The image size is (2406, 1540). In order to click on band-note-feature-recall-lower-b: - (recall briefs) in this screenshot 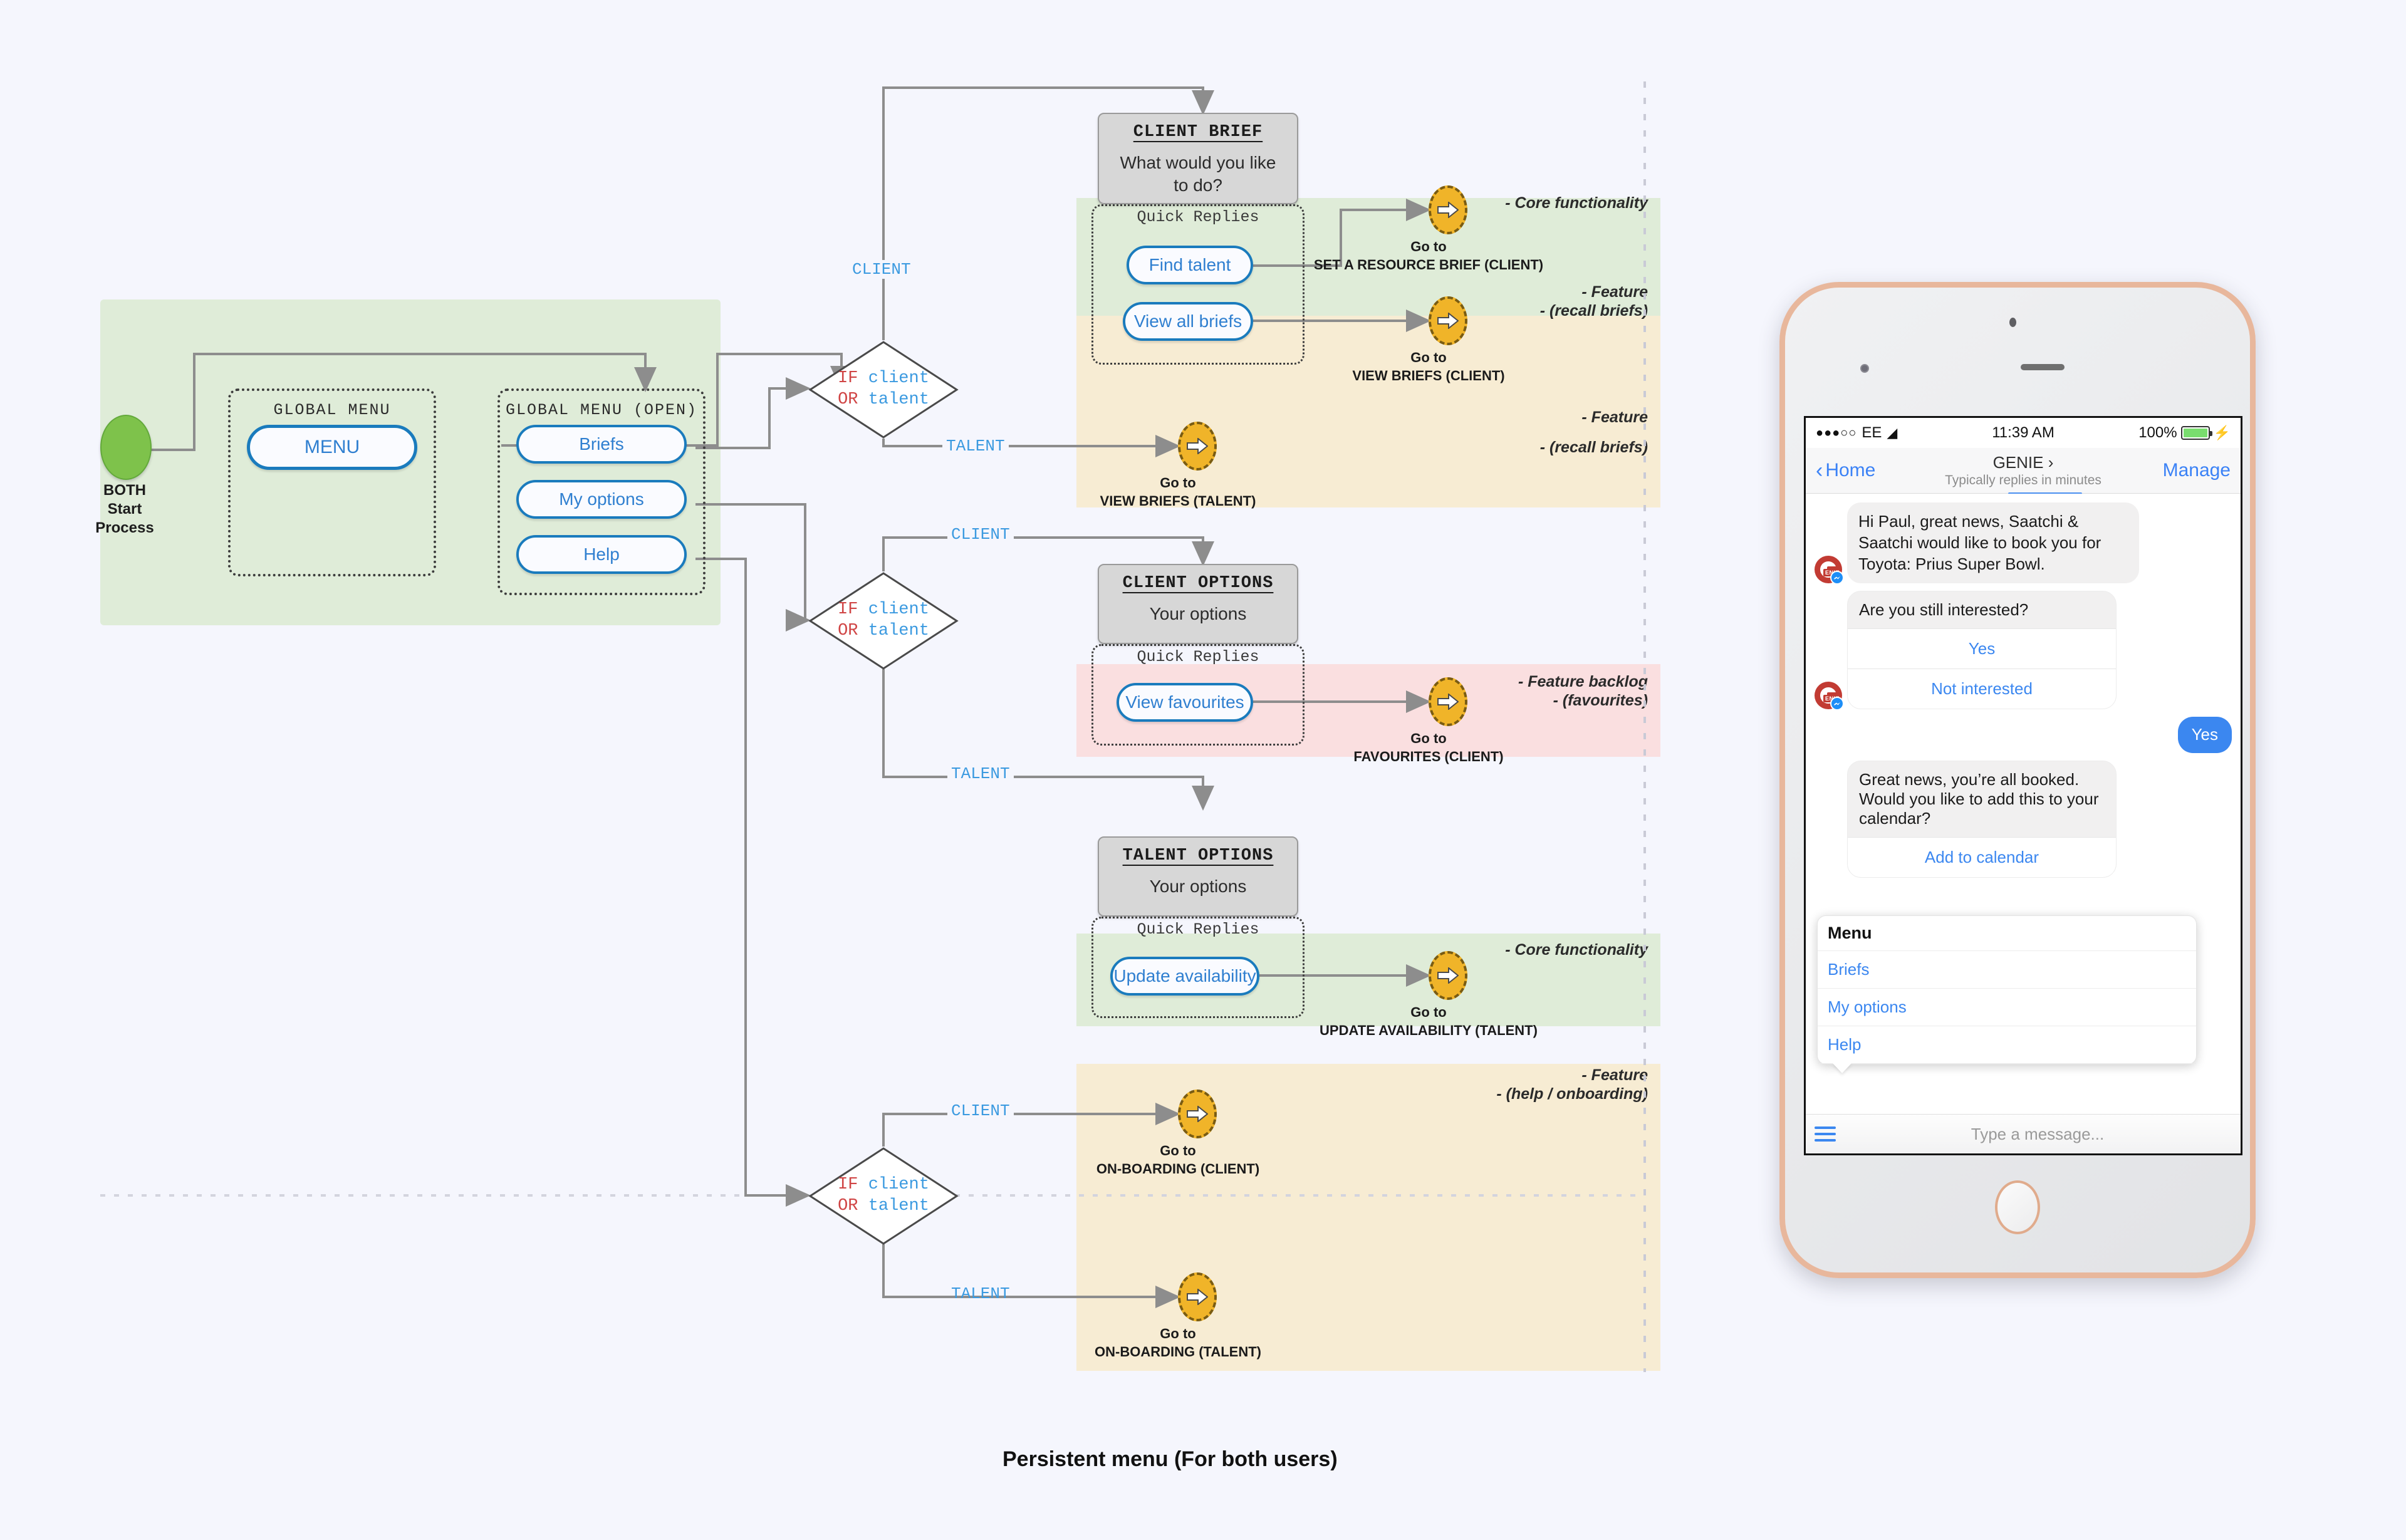, I will do `click(1593, 447)`.